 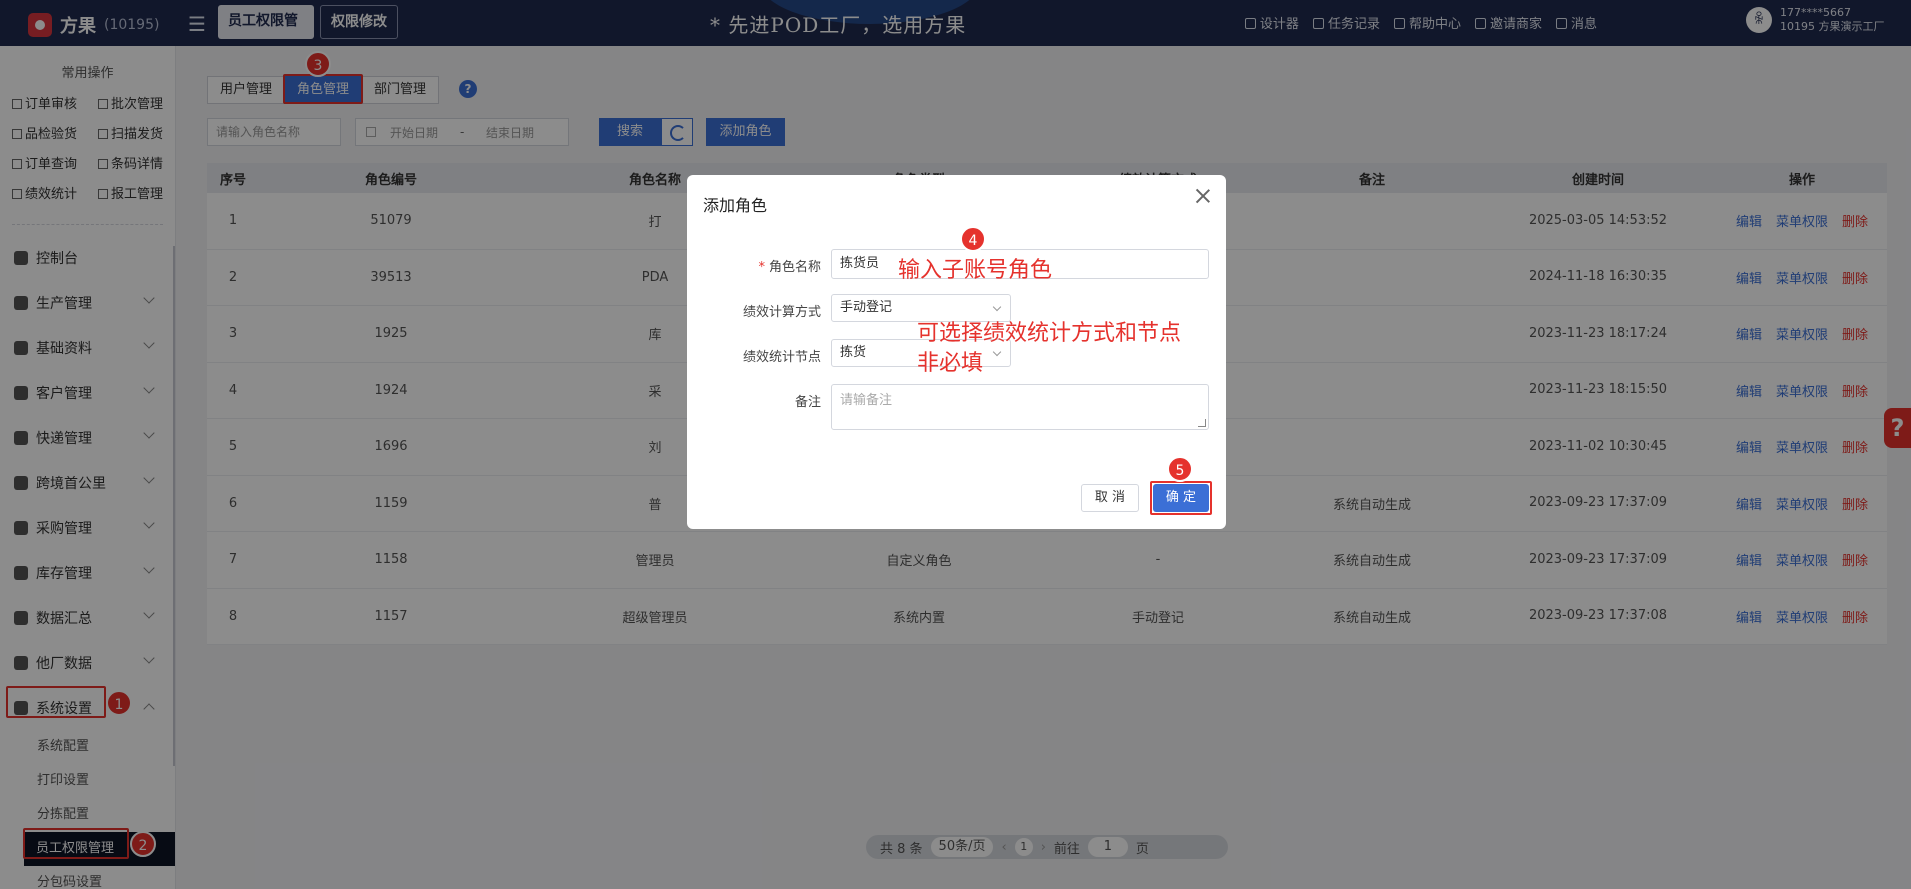 What do you see at coordinates (1049, 333) in the screenshot?
I see `annotation-optional-line1: 可选择绩效统计方式和节点` at bounding box center [1049, 333].